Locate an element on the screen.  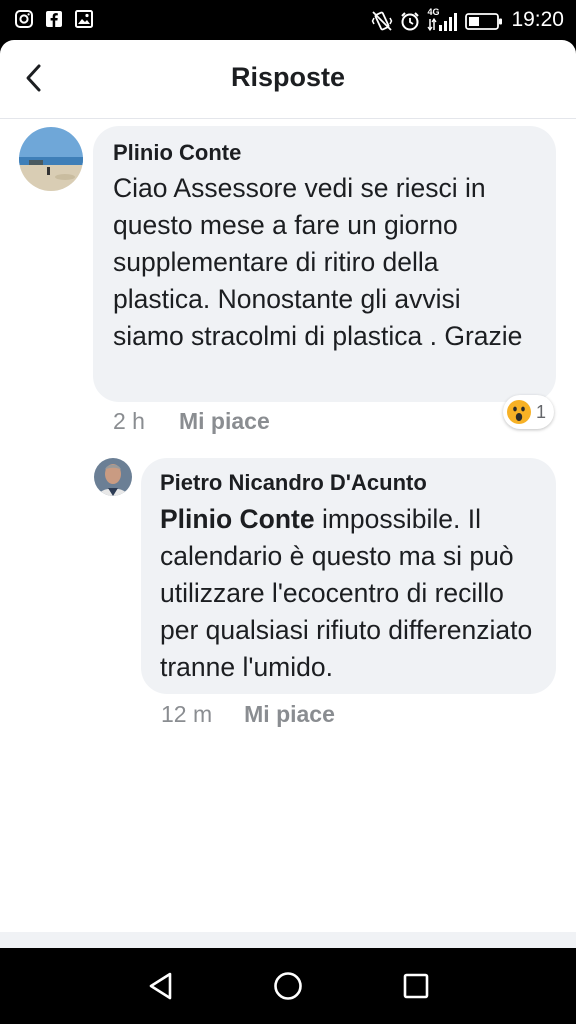
comment-author: Plinio Conte is located at coordinates (324, 153).